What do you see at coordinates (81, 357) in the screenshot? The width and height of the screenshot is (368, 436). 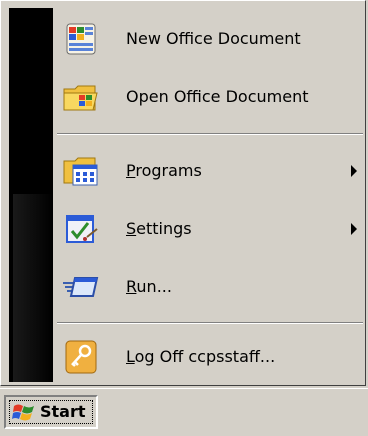 I see `log-off-key-icon` at bounding box center [81, 357].